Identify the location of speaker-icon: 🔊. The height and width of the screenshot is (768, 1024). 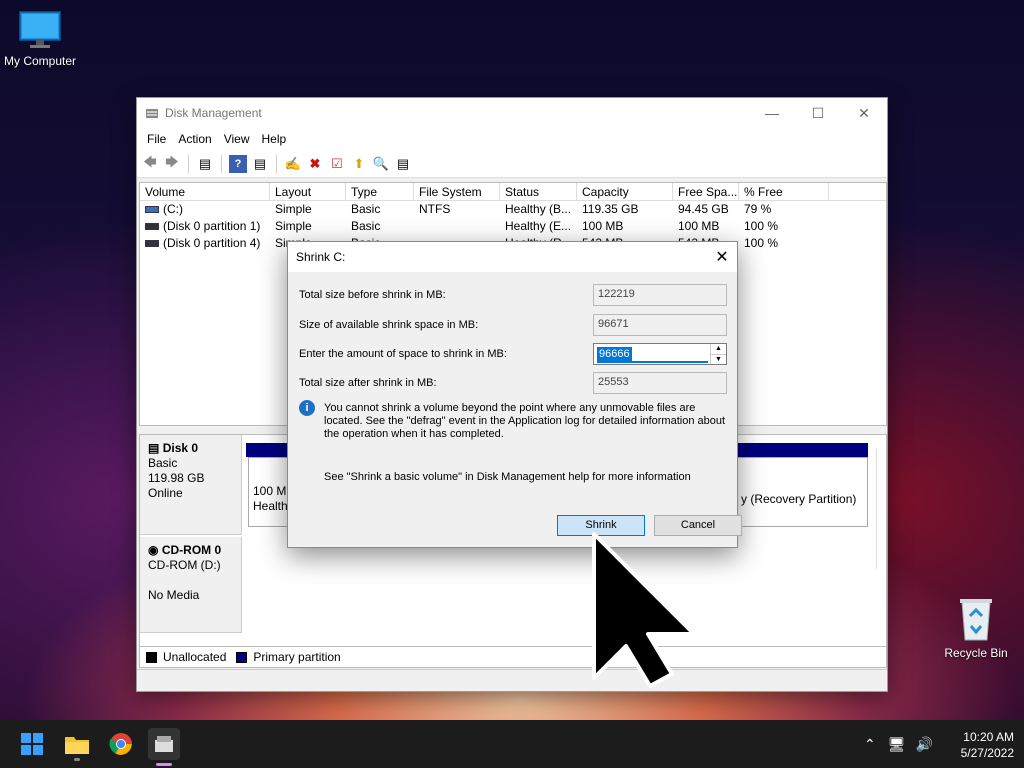
(924, 744).